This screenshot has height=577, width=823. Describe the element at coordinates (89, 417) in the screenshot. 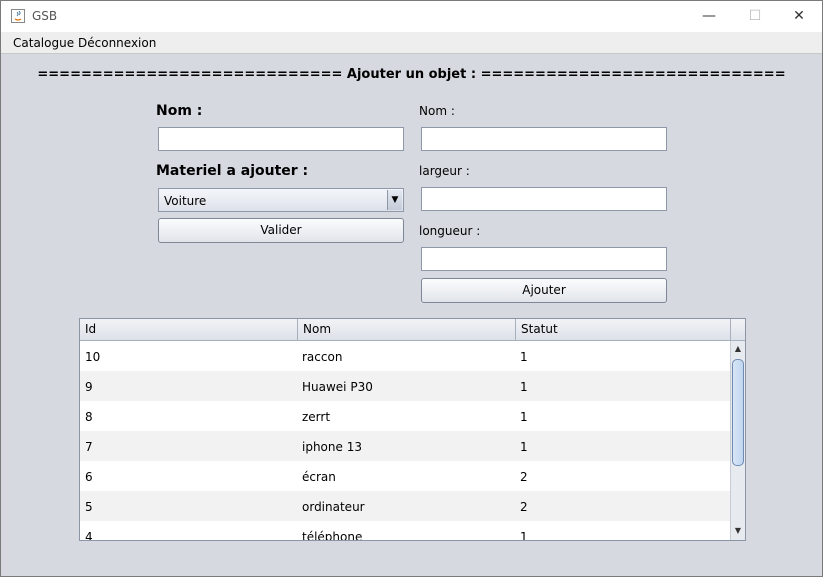

I see `cell-id: 8` at that location.